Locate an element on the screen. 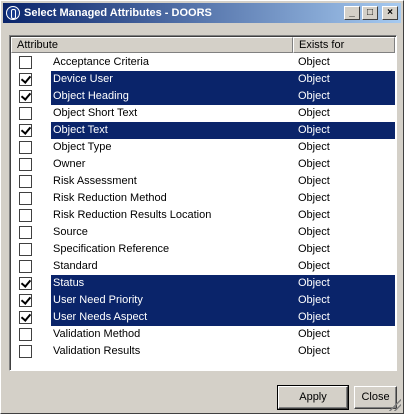 The height and width of the screenshot is (414, 404). attribute-name: Status is located at coordinates (173, 283).